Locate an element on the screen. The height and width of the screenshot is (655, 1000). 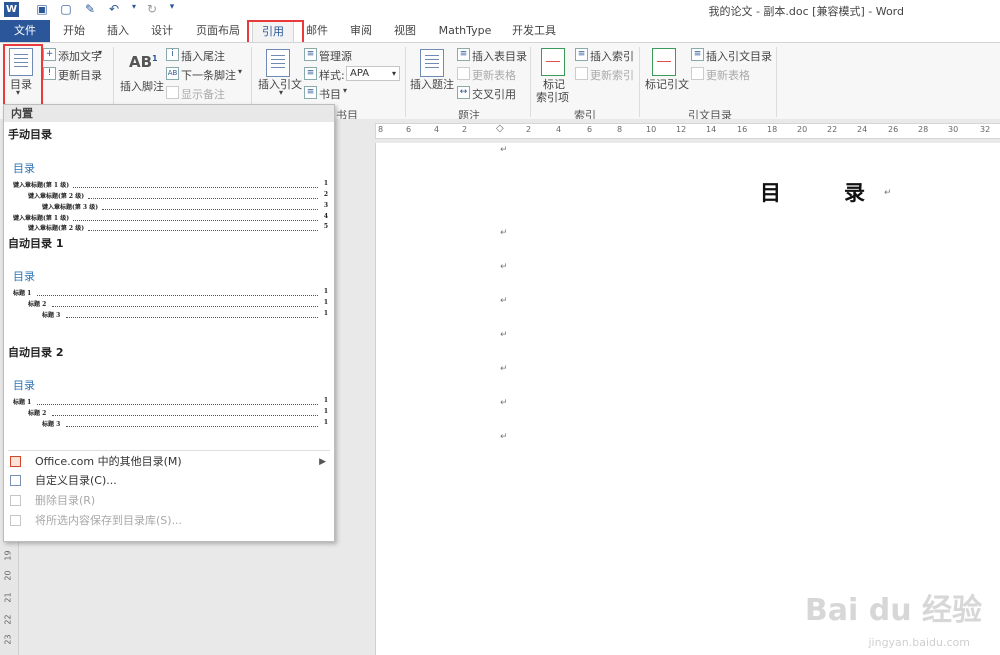
vruler-label: 23 is located at coordinates (8, 639).